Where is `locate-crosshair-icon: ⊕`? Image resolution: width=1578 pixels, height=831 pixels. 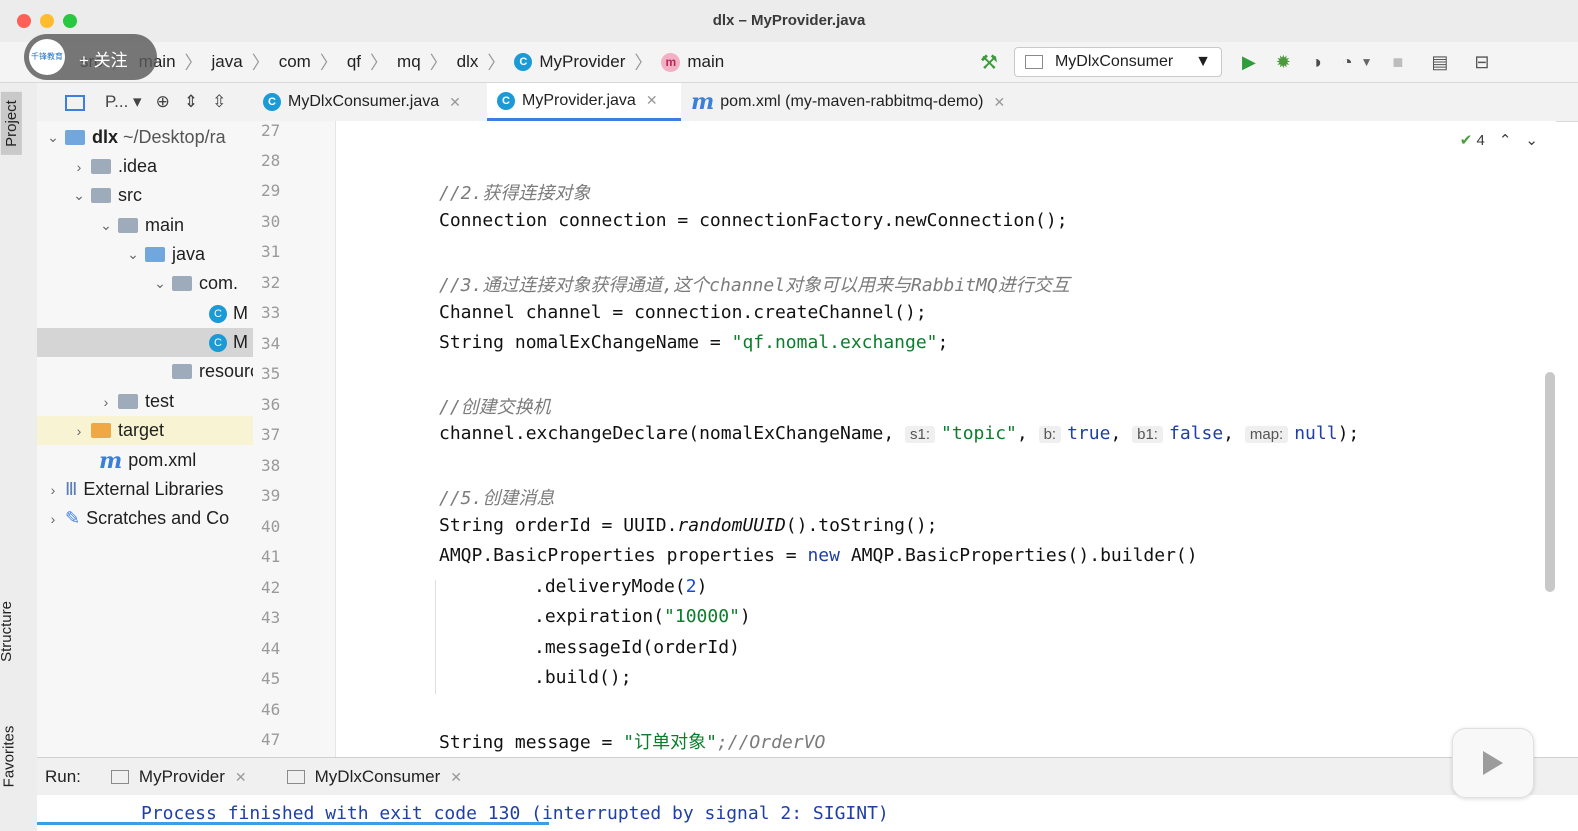
locate-crosshair-icon: ⊕ is located at coordinates (163, 102).